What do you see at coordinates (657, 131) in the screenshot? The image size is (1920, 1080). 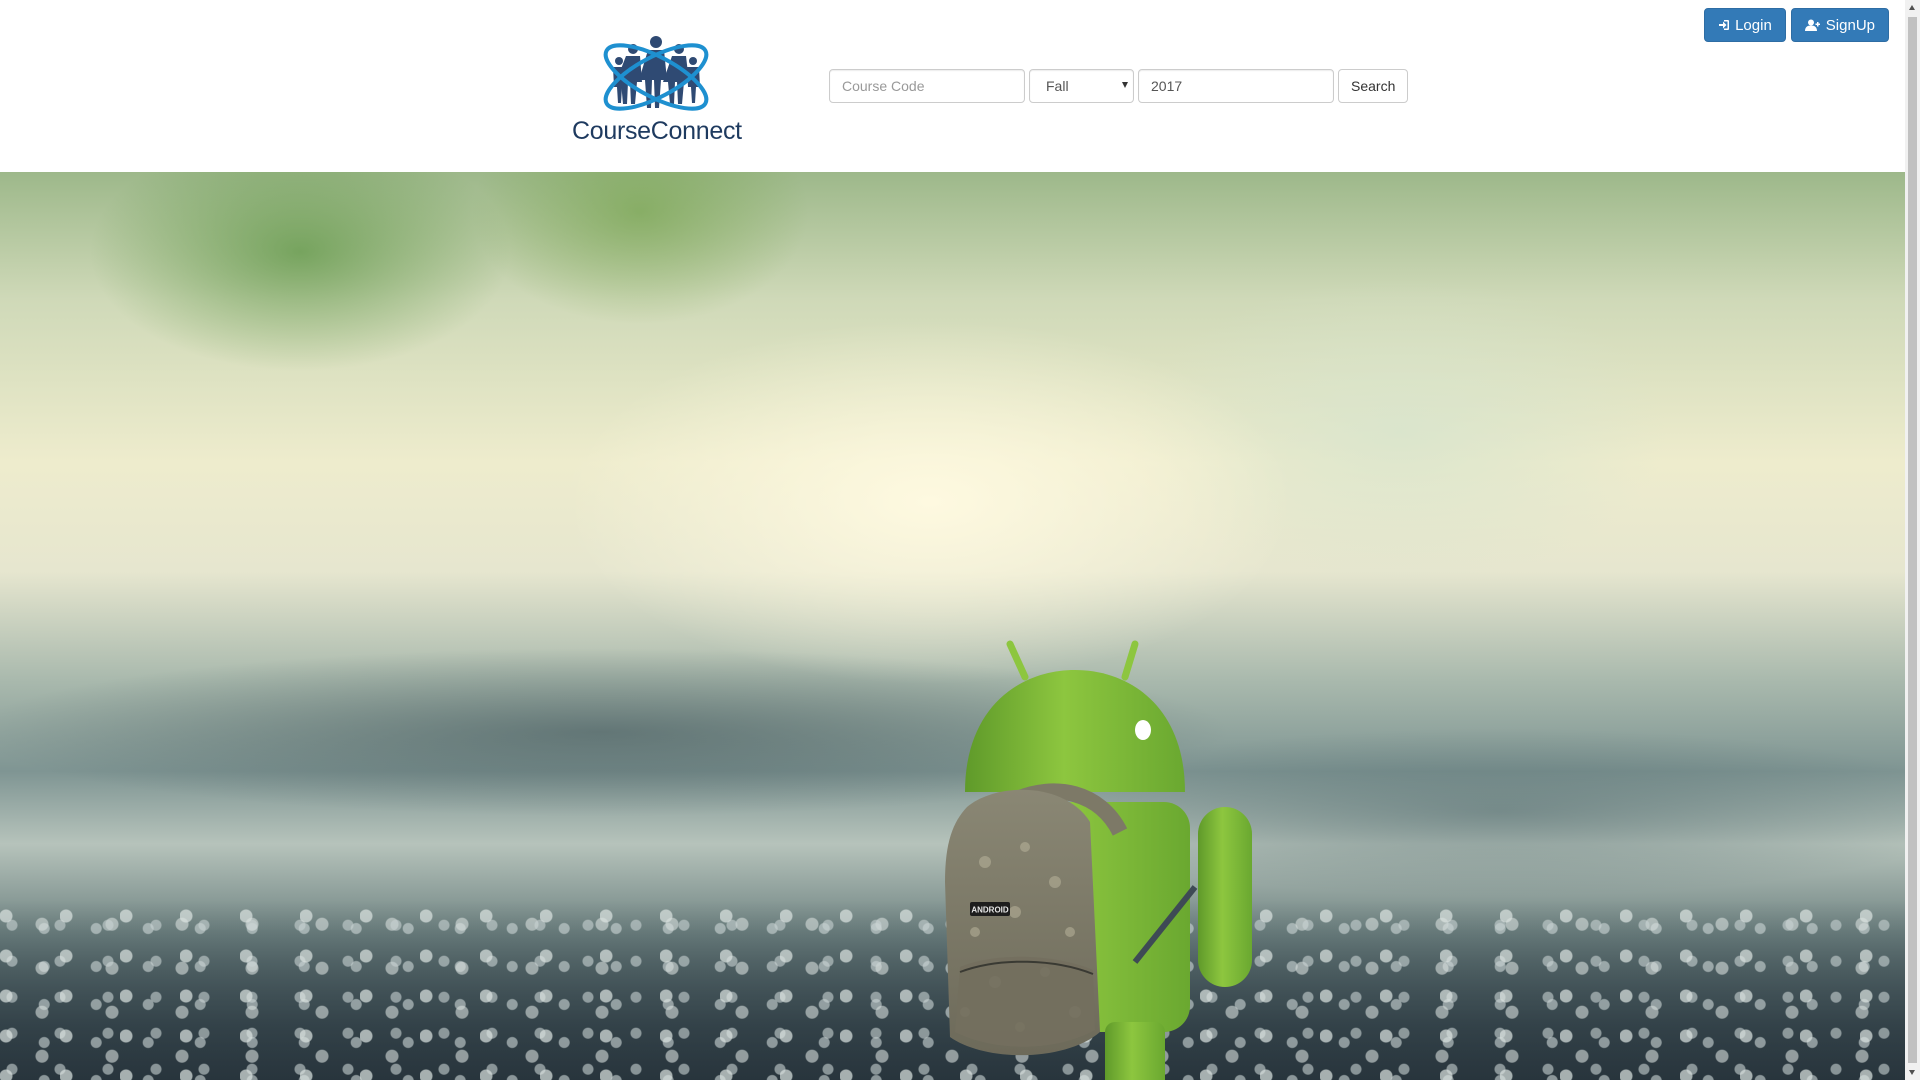 I see `brand-name: CourseConnect` at bounding box center [657, 131].